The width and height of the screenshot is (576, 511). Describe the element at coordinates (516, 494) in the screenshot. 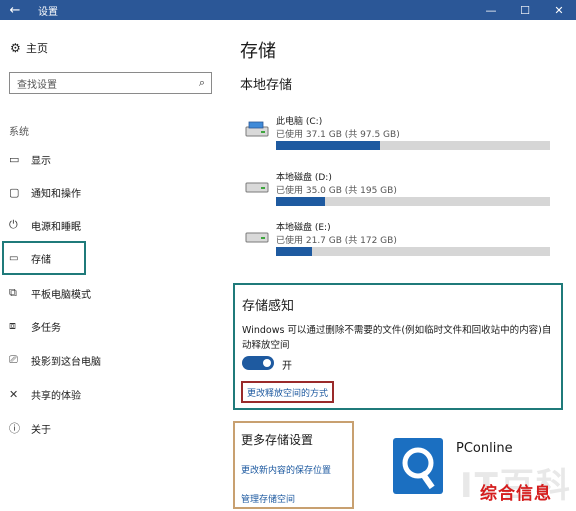

I see `watermark-subtitle: 综合信息` at that location.